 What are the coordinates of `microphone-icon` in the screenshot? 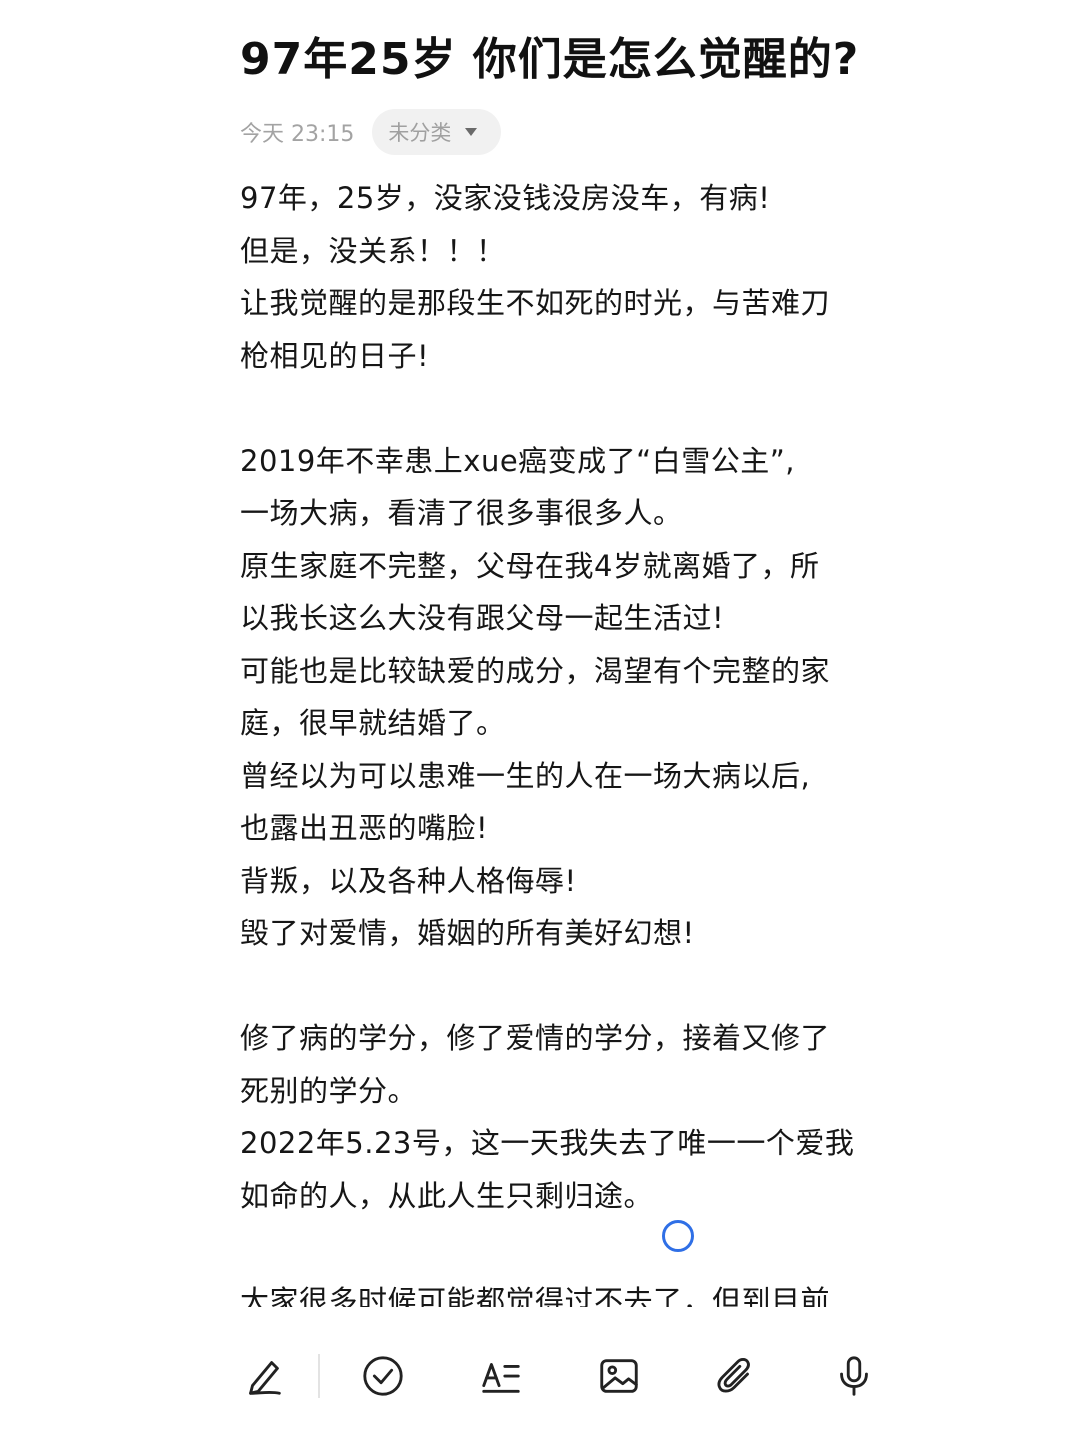 It's located at (854, 1376).